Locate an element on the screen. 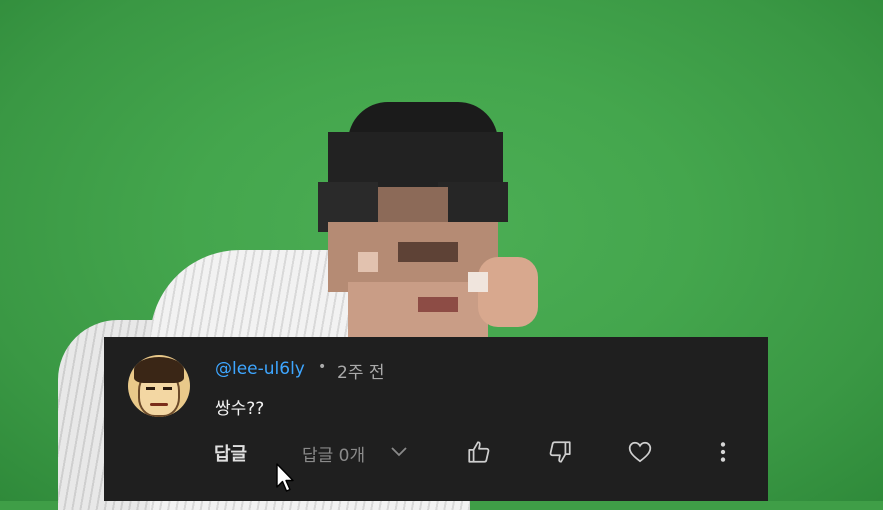 This screenshot has width=883, height=510. avatar-eye-left is located at coordinates (150, 388).